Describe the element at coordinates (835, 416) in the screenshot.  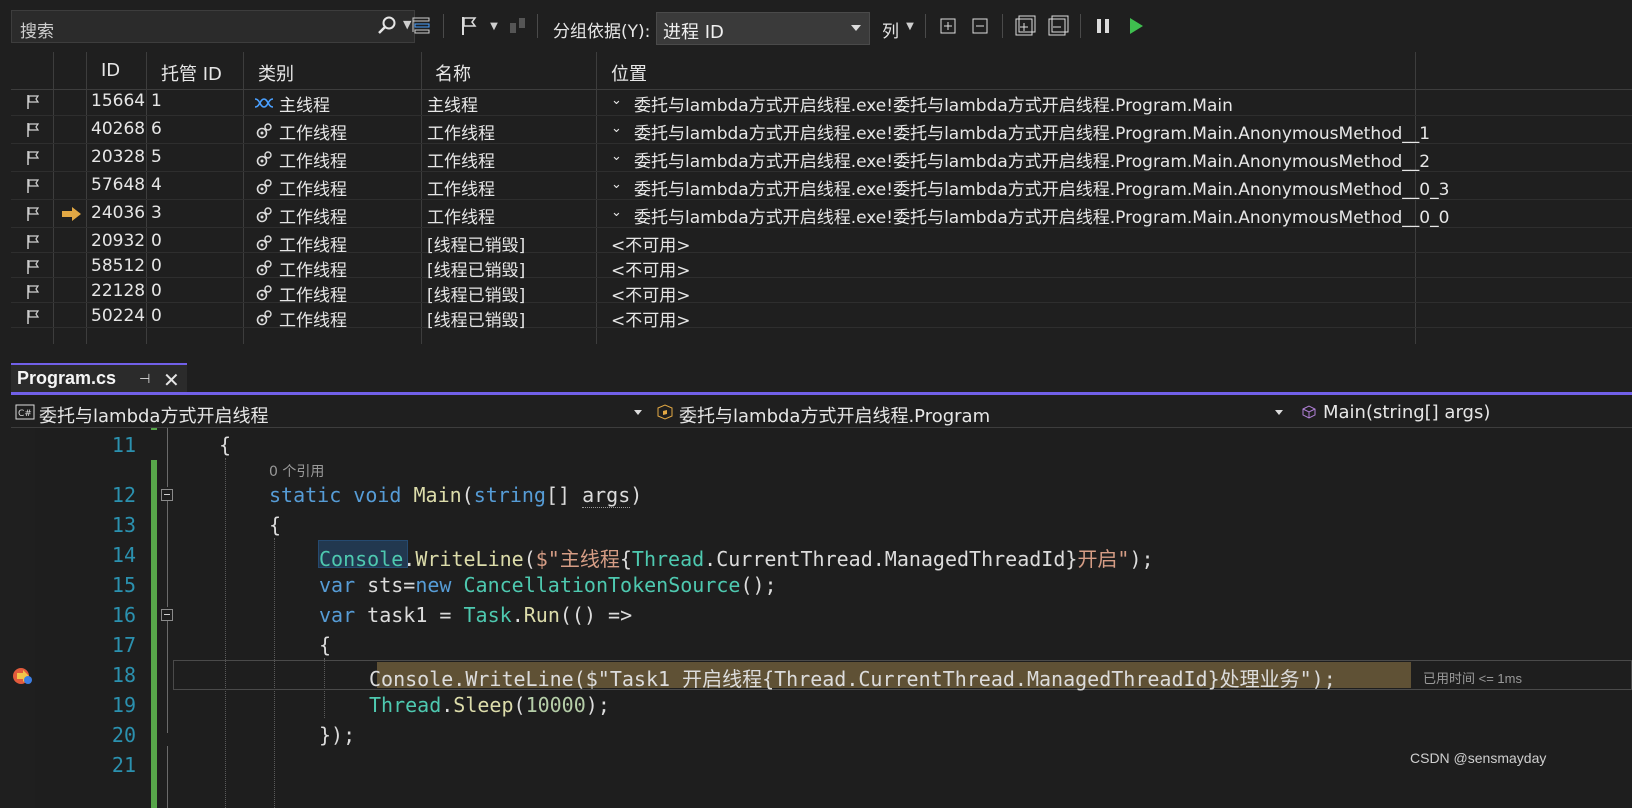
I see `type-name: 委托与lambda方式开启线程.Program` at that location.